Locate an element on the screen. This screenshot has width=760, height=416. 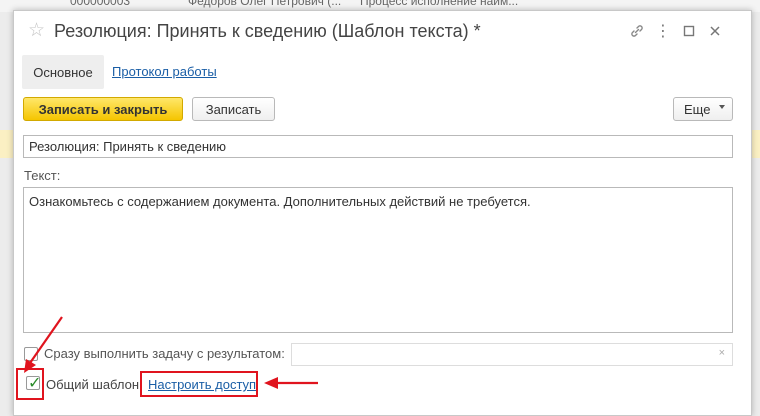
chevron-down-icon is located at coordinates (722, 107).